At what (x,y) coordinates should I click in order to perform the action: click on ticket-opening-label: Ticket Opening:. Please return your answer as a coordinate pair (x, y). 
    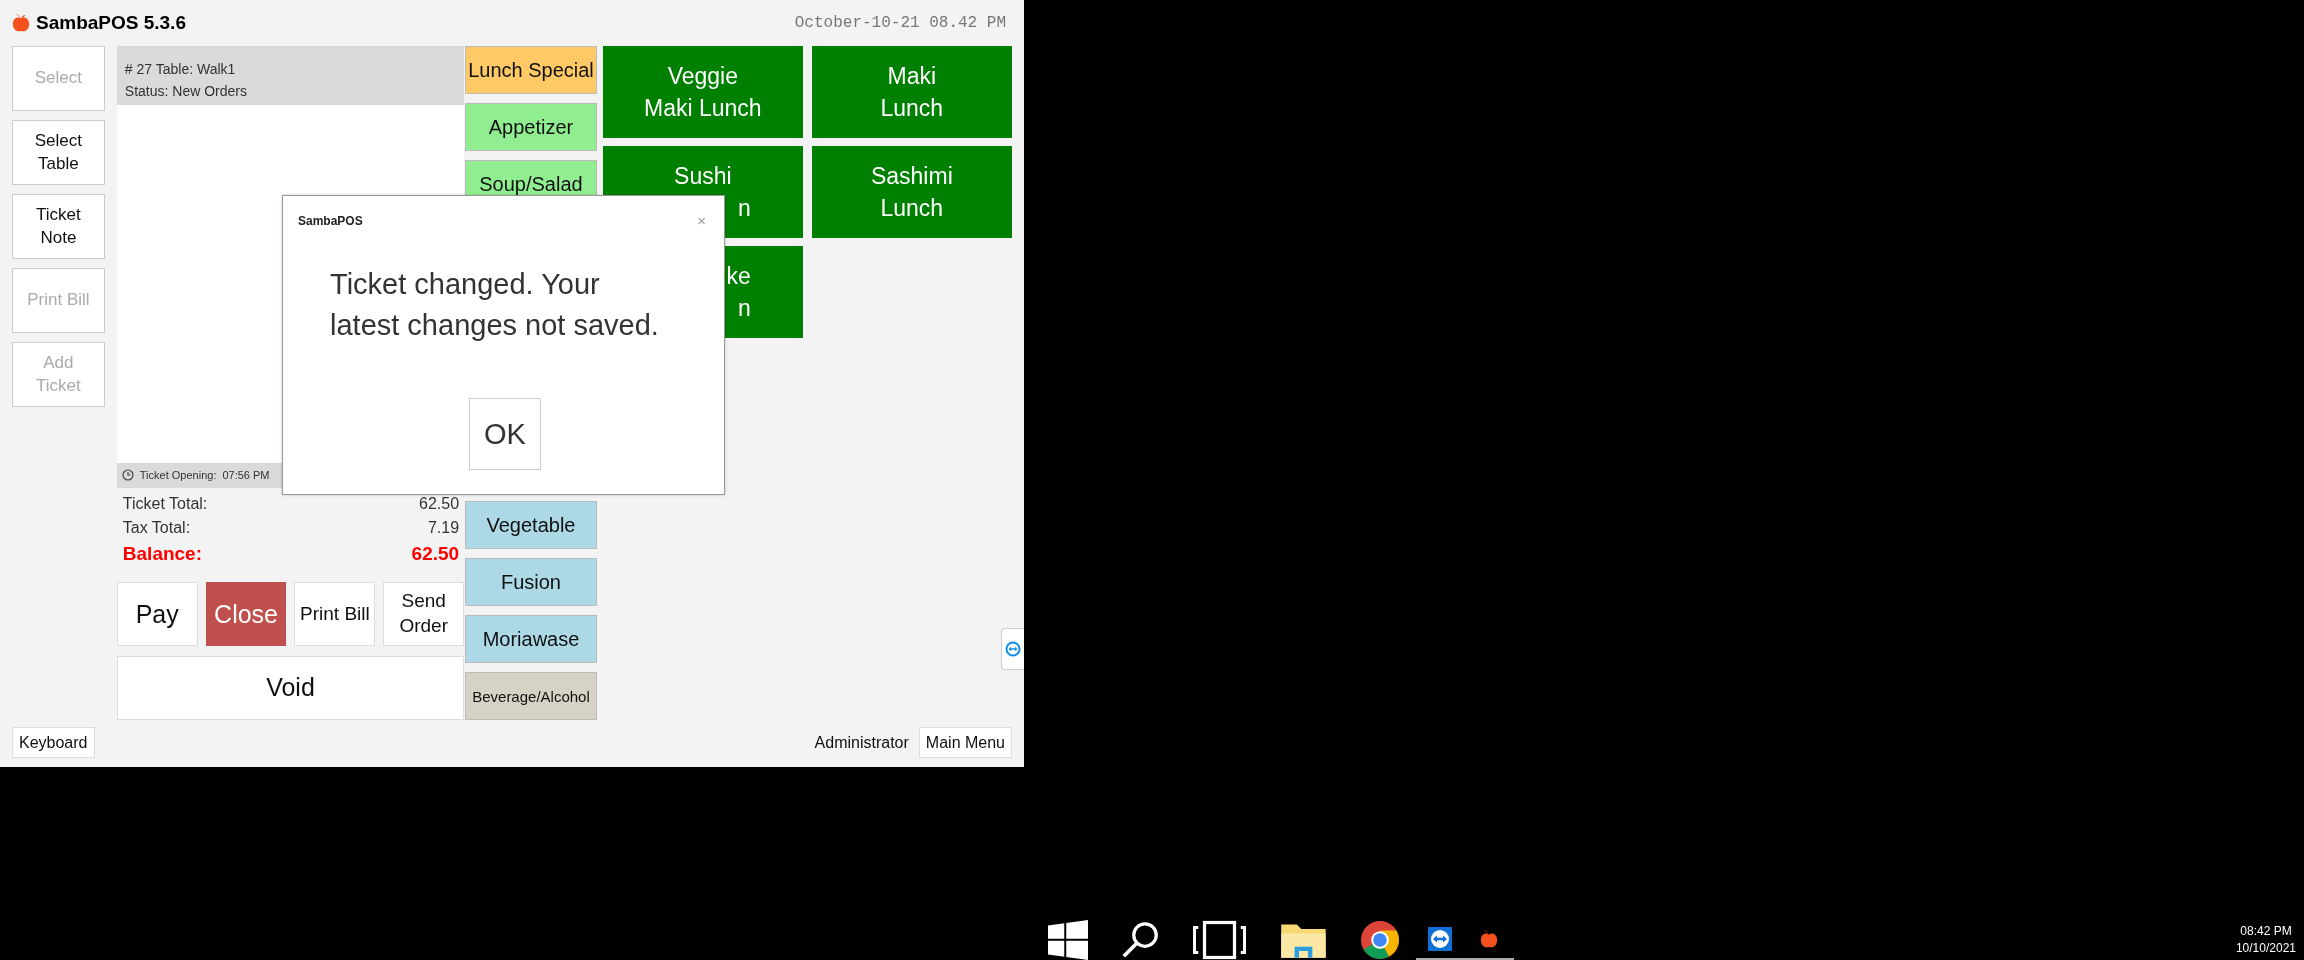
    Looking at the image, I should click on (178, 475).